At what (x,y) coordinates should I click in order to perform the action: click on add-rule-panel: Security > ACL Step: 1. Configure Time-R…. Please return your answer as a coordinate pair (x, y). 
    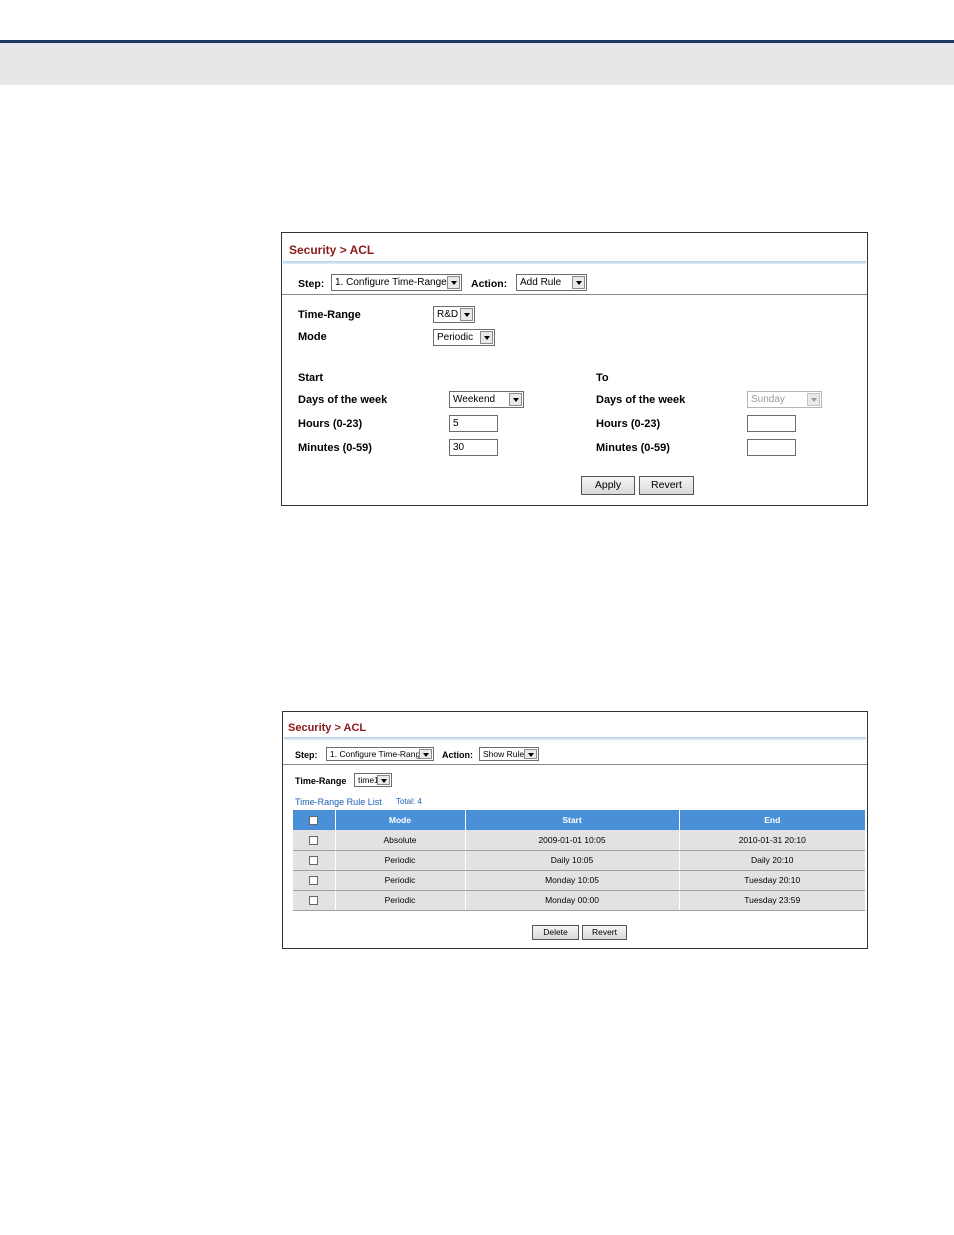
    Looking at the image, I should click on (574, 369).